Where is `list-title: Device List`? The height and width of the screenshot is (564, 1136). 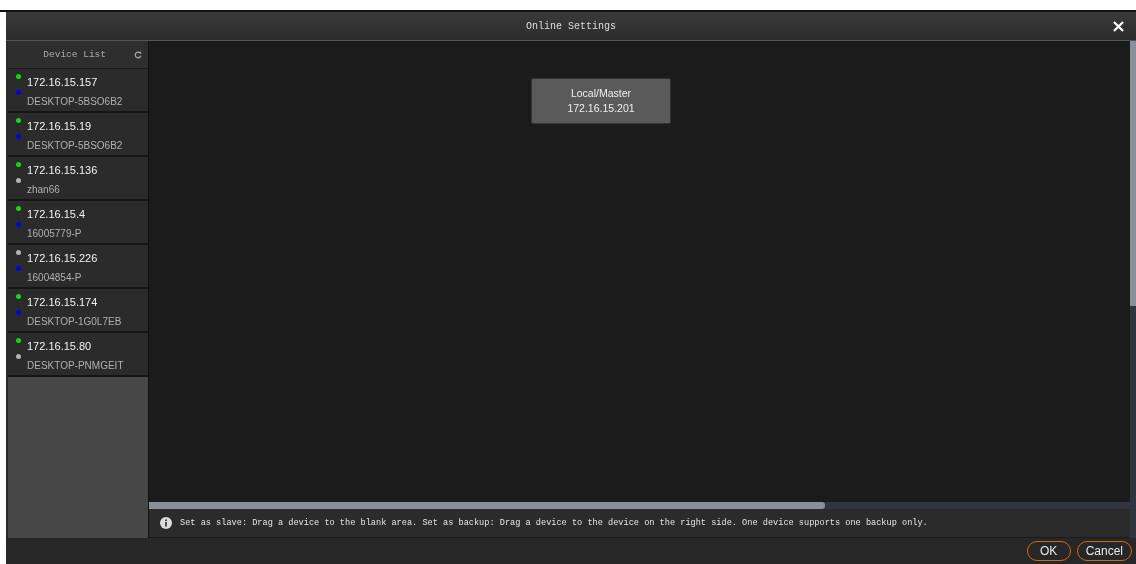
list-title: Device List is located at coordinates (74, 54).